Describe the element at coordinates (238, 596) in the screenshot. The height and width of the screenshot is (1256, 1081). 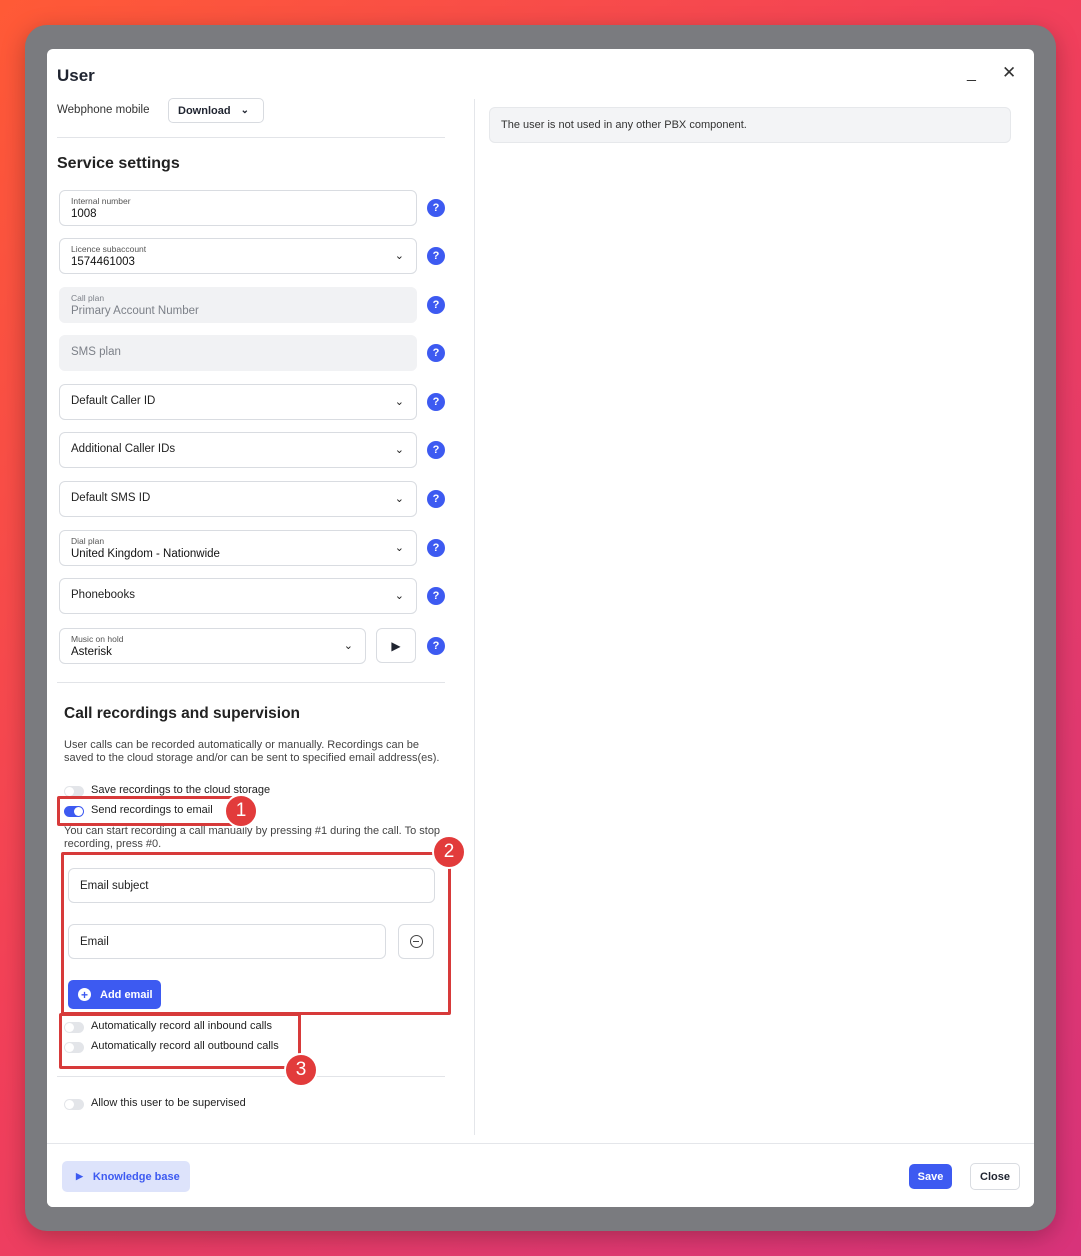
I see `phonebooks-select: Phonebooks ⌄` at that location.